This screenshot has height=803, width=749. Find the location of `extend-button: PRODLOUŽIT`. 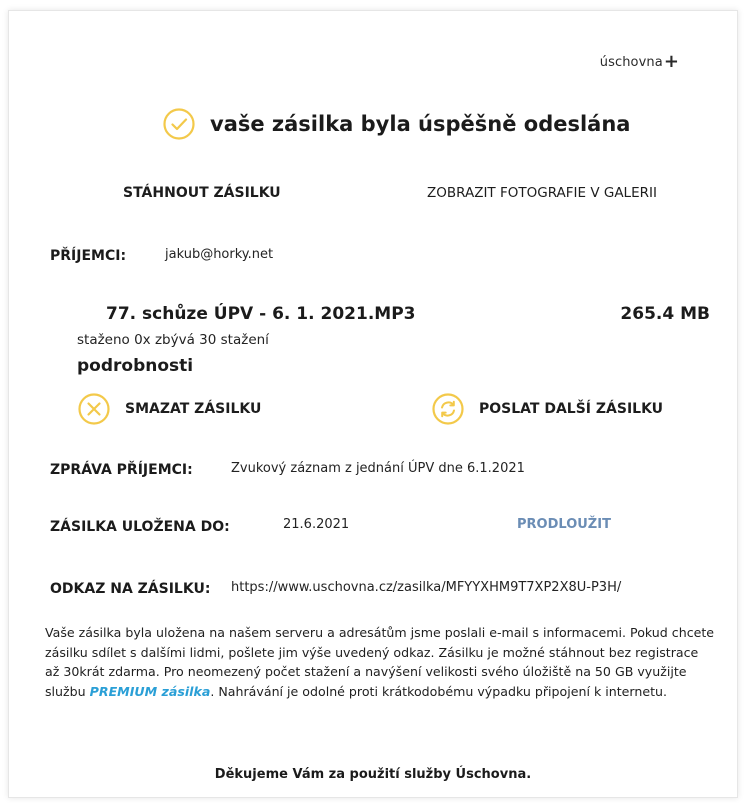

extend-button: PRODLOUŽIT is located at coordinates (564, 524).